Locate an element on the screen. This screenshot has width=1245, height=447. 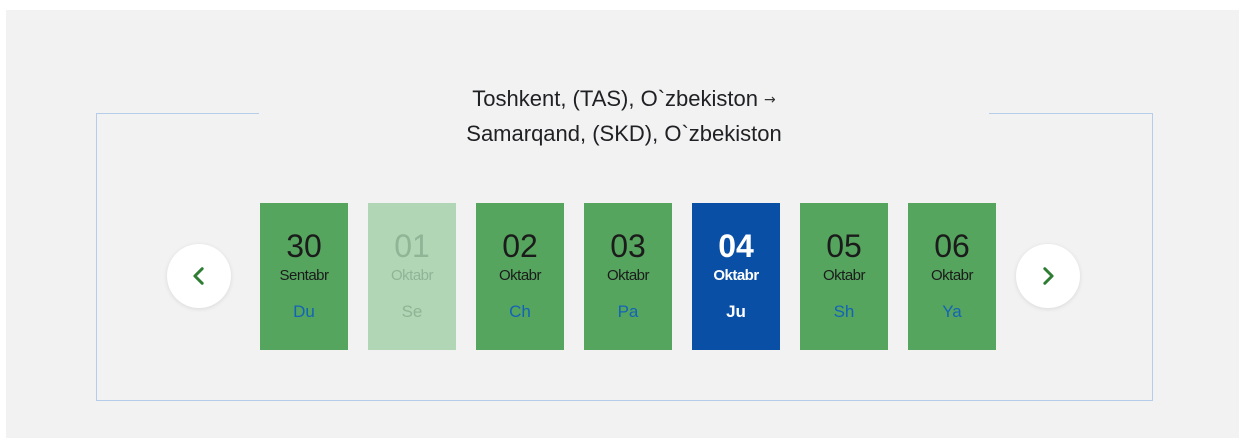
date-card: 30 Sentabr Du is located at coordinates (304, 276).